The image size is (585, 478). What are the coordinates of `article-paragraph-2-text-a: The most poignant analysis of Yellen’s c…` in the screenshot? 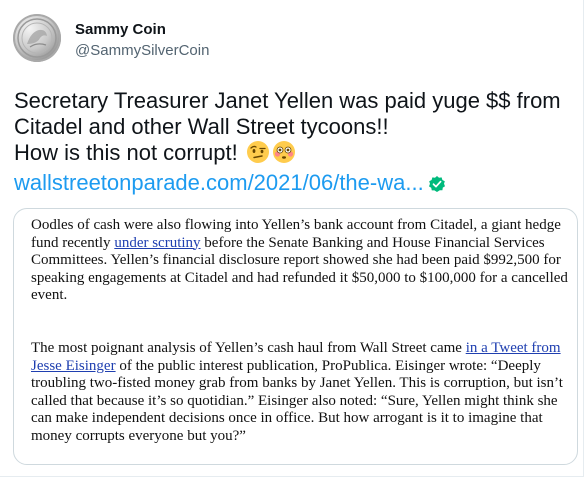 It's located at (248, 348).